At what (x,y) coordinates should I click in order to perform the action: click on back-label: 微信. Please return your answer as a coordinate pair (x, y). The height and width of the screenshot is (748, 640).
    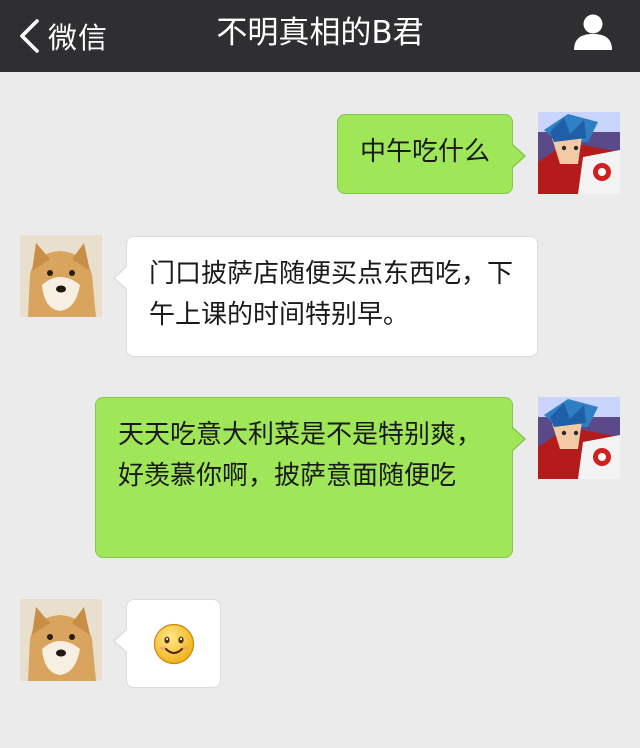
    Looking at the image, I should click on (78, 38).